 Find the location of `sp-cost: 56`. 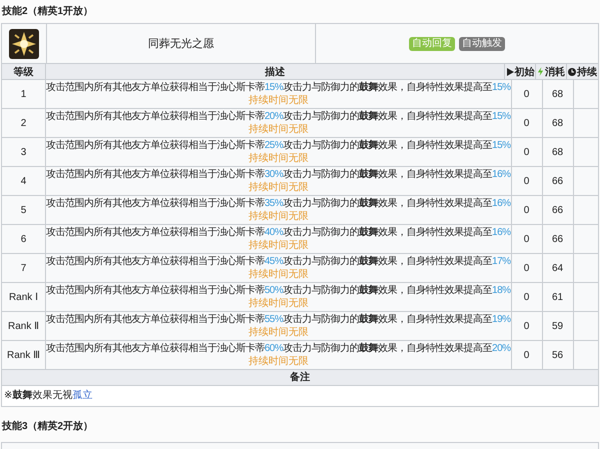

sp-cost: 56 is located at coordinates (558, 355).